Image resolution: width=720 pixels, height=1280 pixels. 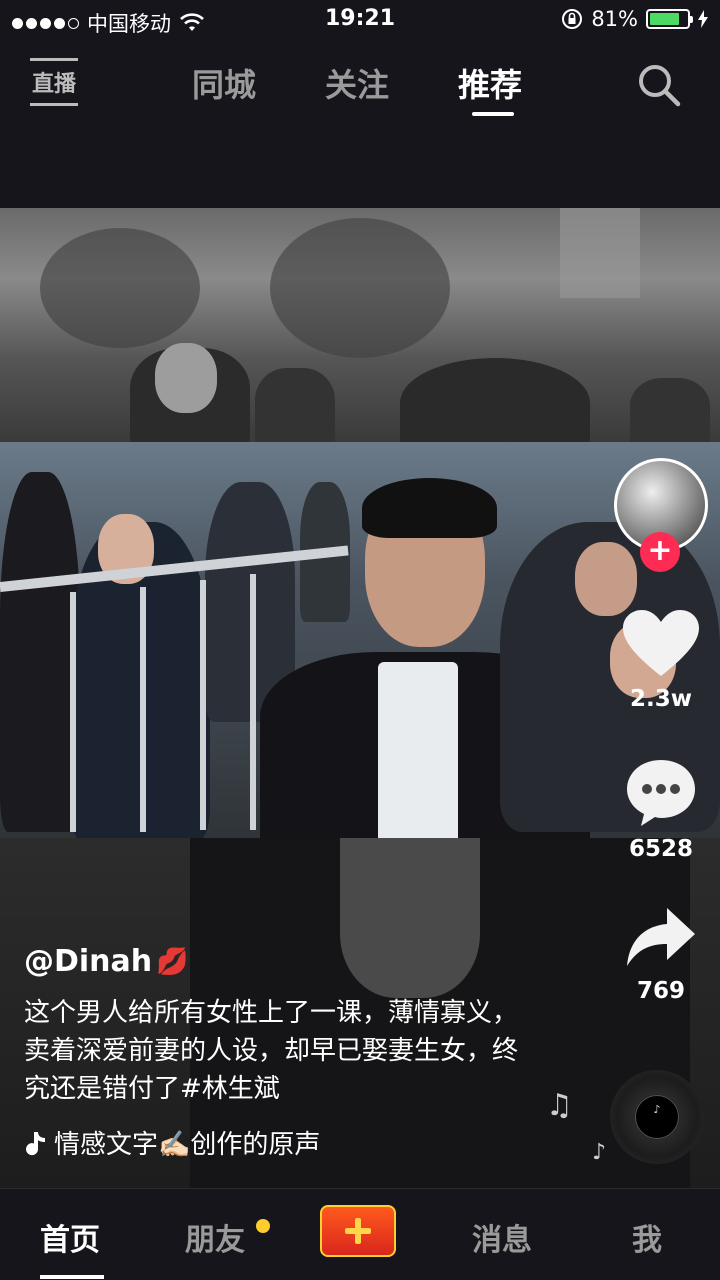 I want to click on music-note-icon, so click(x=35, y=1143).